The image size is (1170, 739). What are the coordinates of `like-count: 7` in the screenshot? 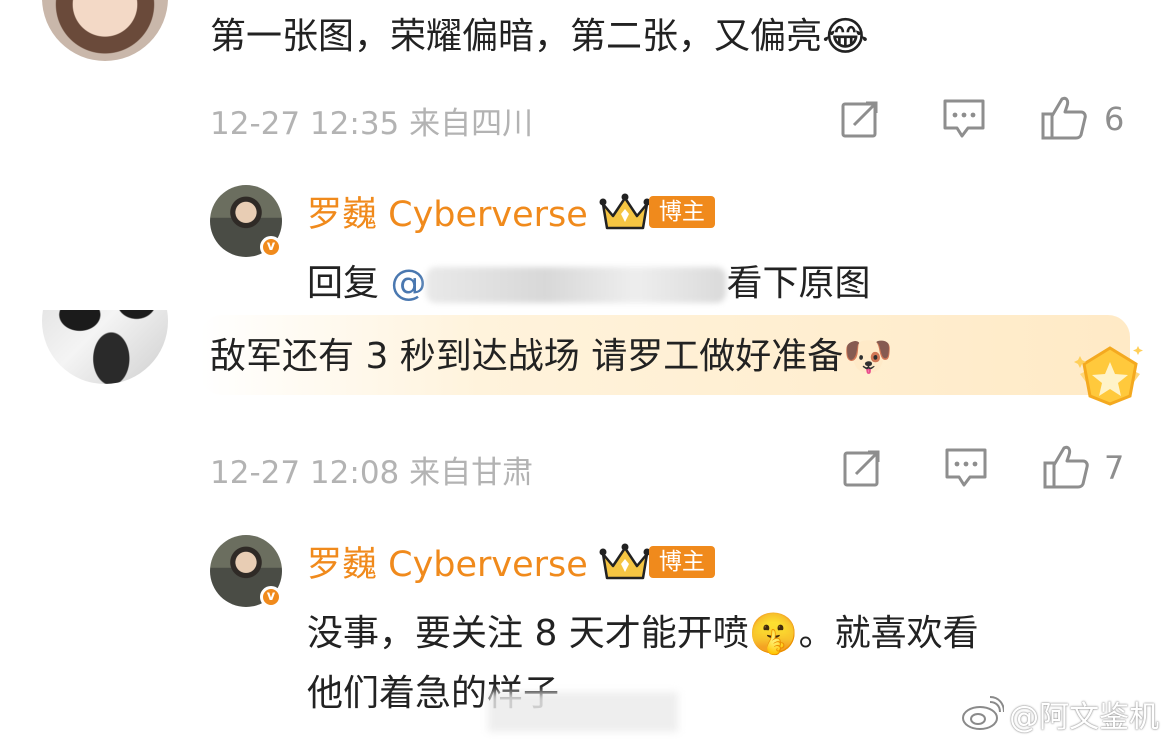 It's located at (1114, 468).